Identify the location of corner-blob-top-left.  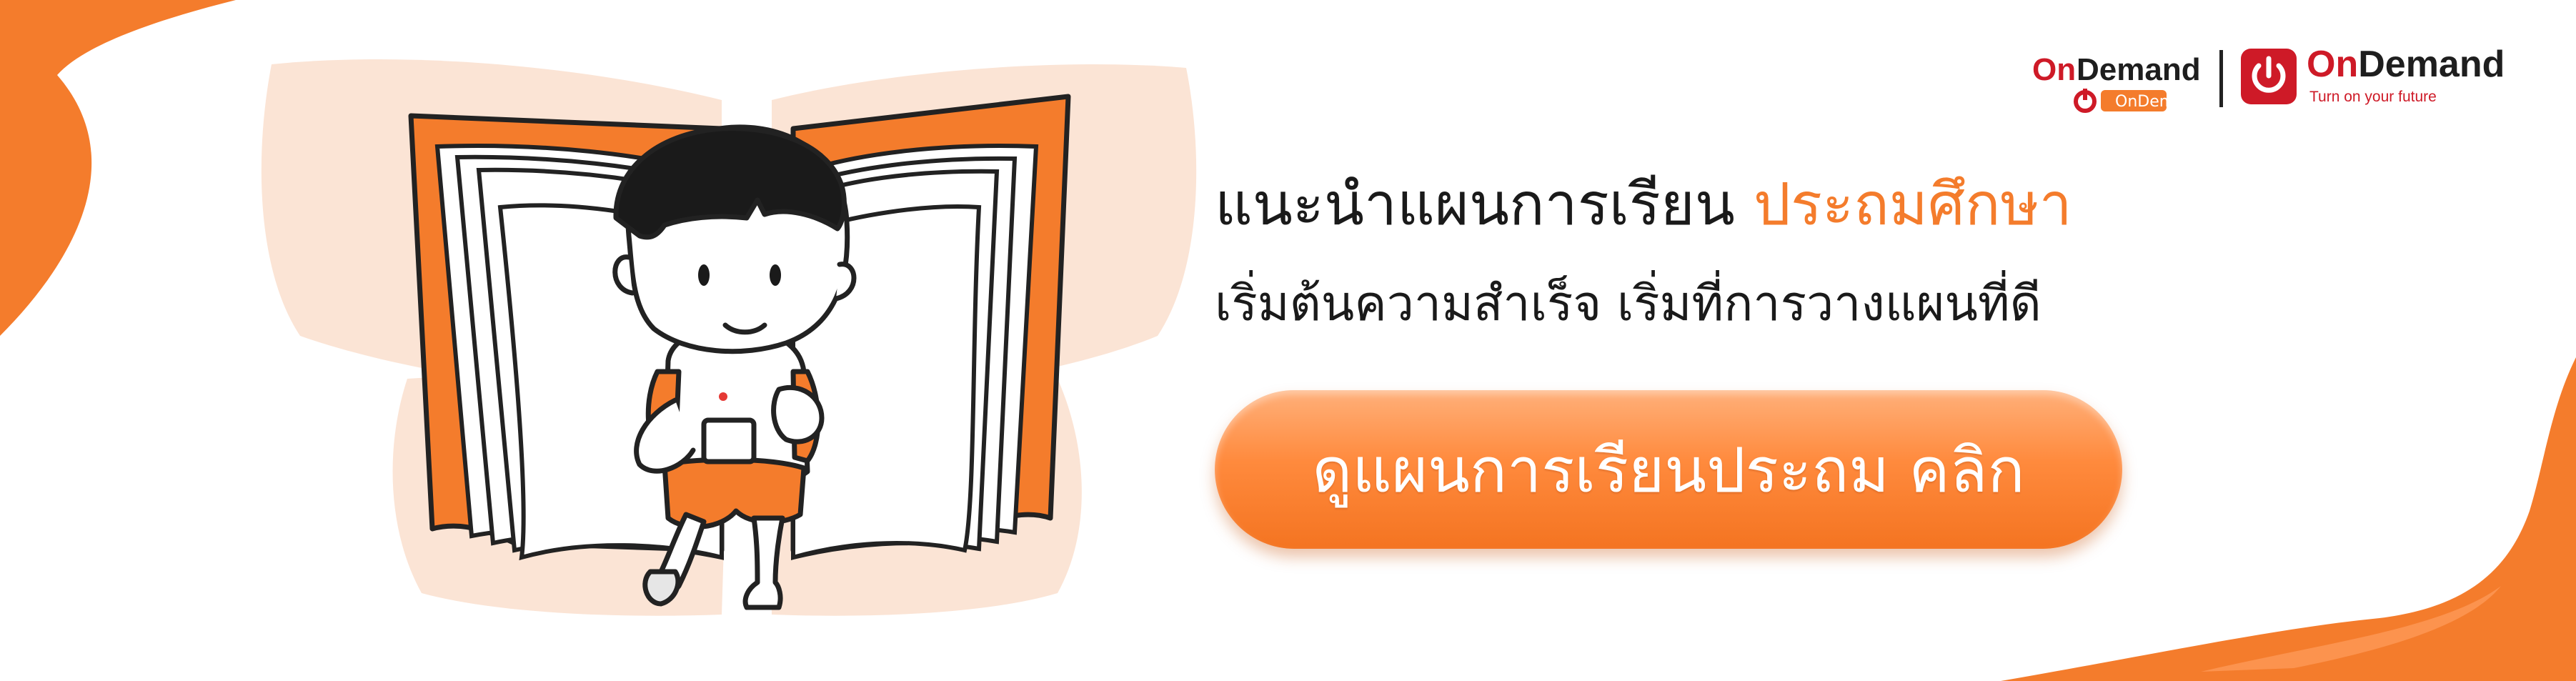
(118, 168).